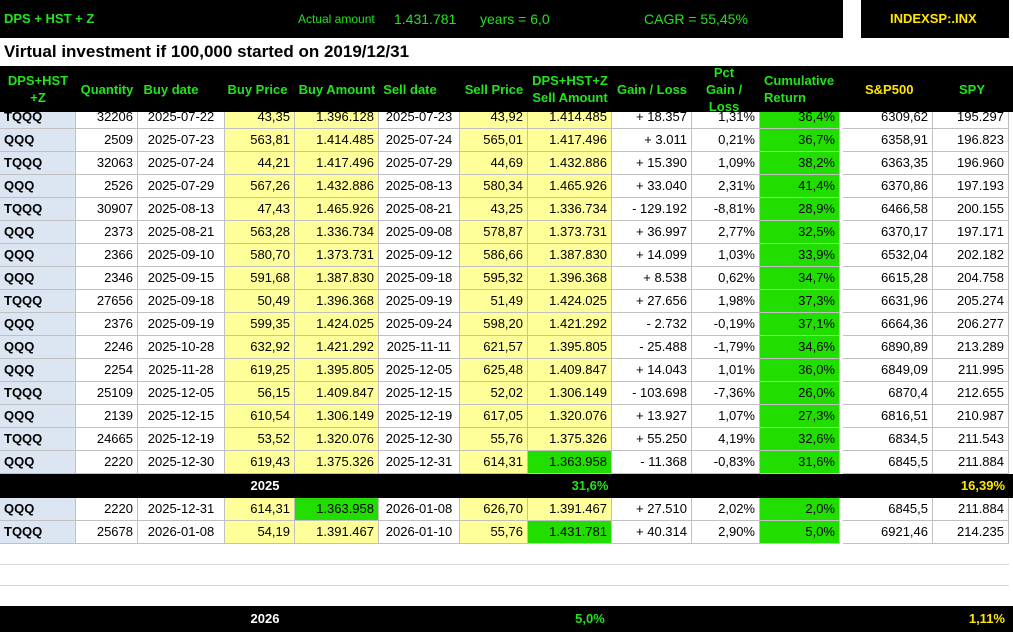  What do you see at coordinates (260, 324) in the screenshot?
I see `cell-buy-price: 599,35` at bounding box center [260, 324].